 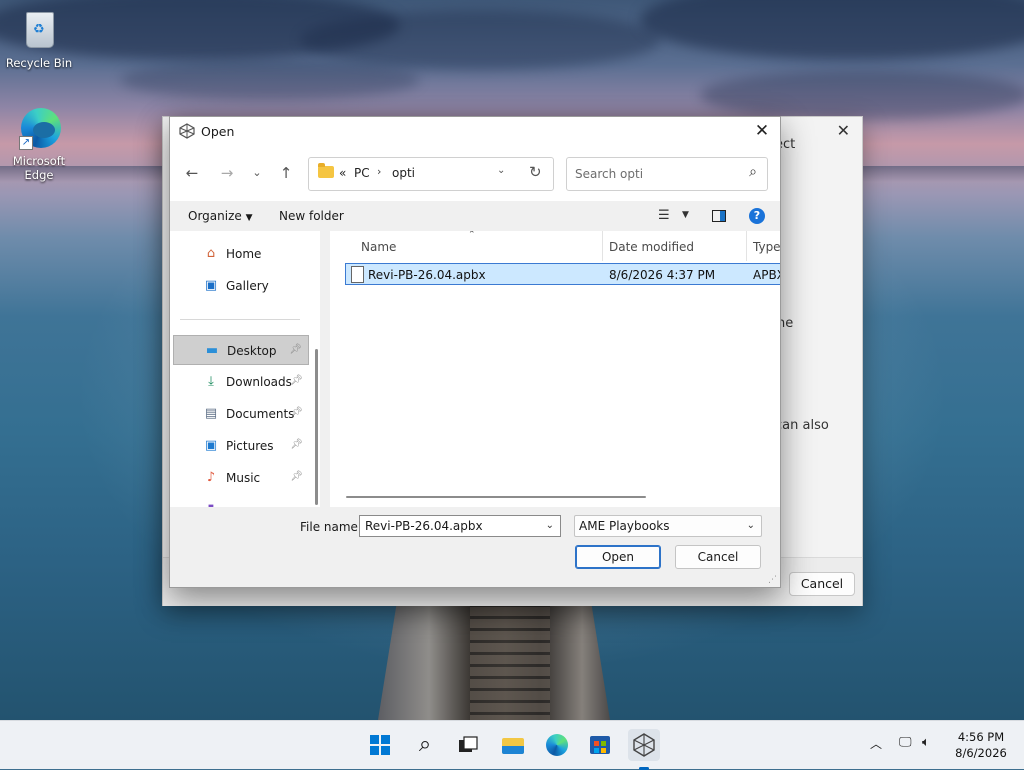 I want to click on search-box: Search opti ⌕, so click(x=667, y=174).